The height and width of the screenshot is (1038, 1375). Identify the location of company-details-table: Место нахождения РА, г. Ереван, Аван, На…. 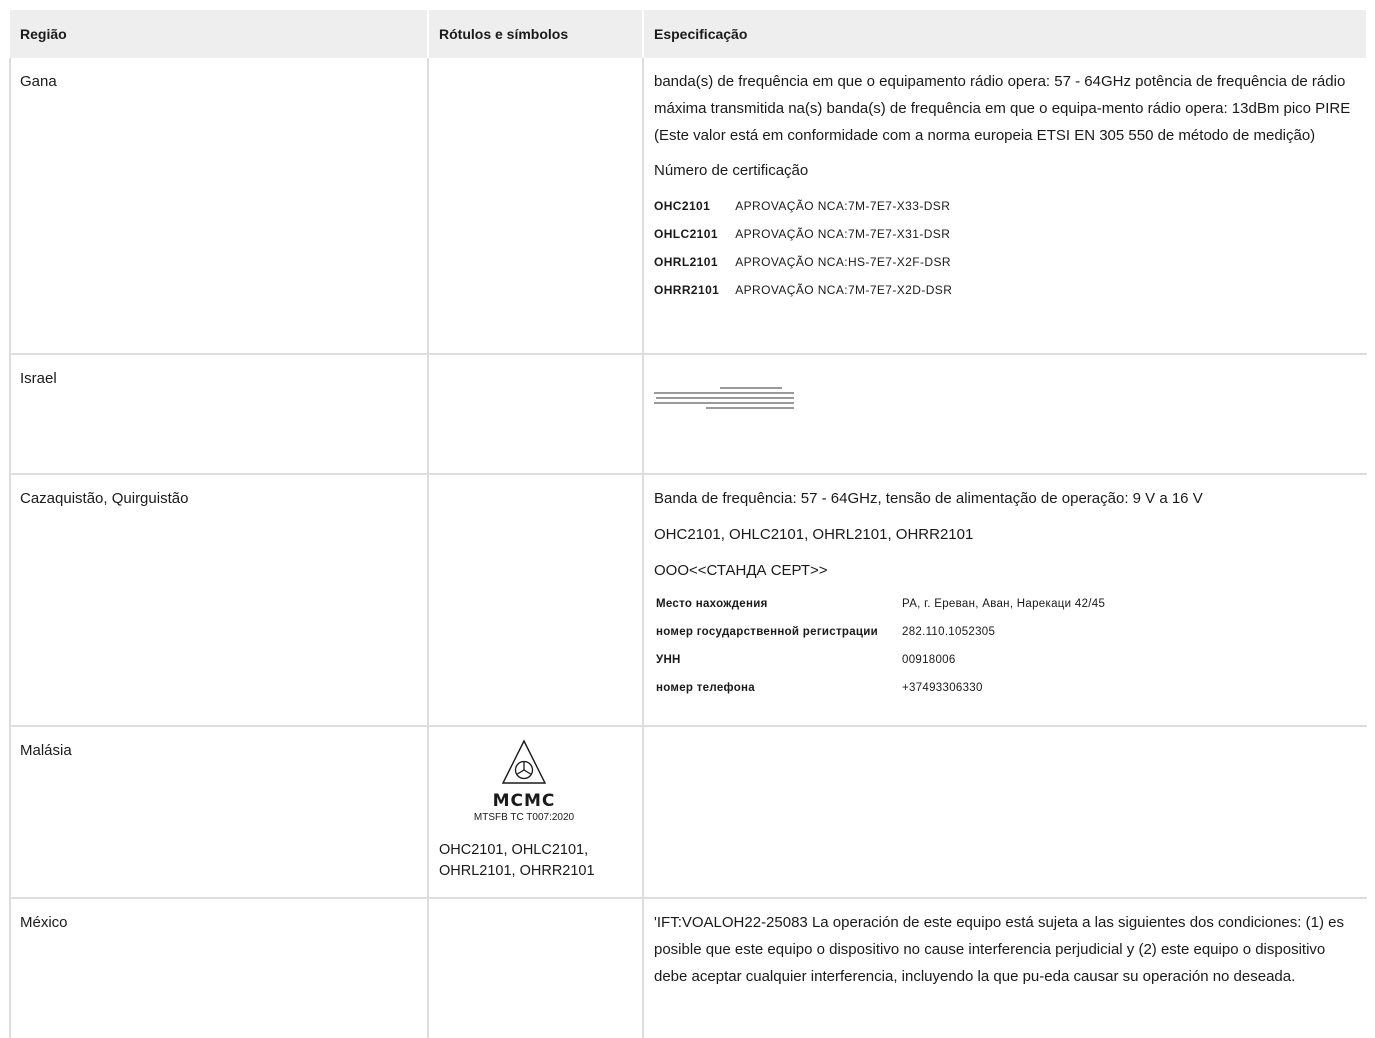
(880, 646).